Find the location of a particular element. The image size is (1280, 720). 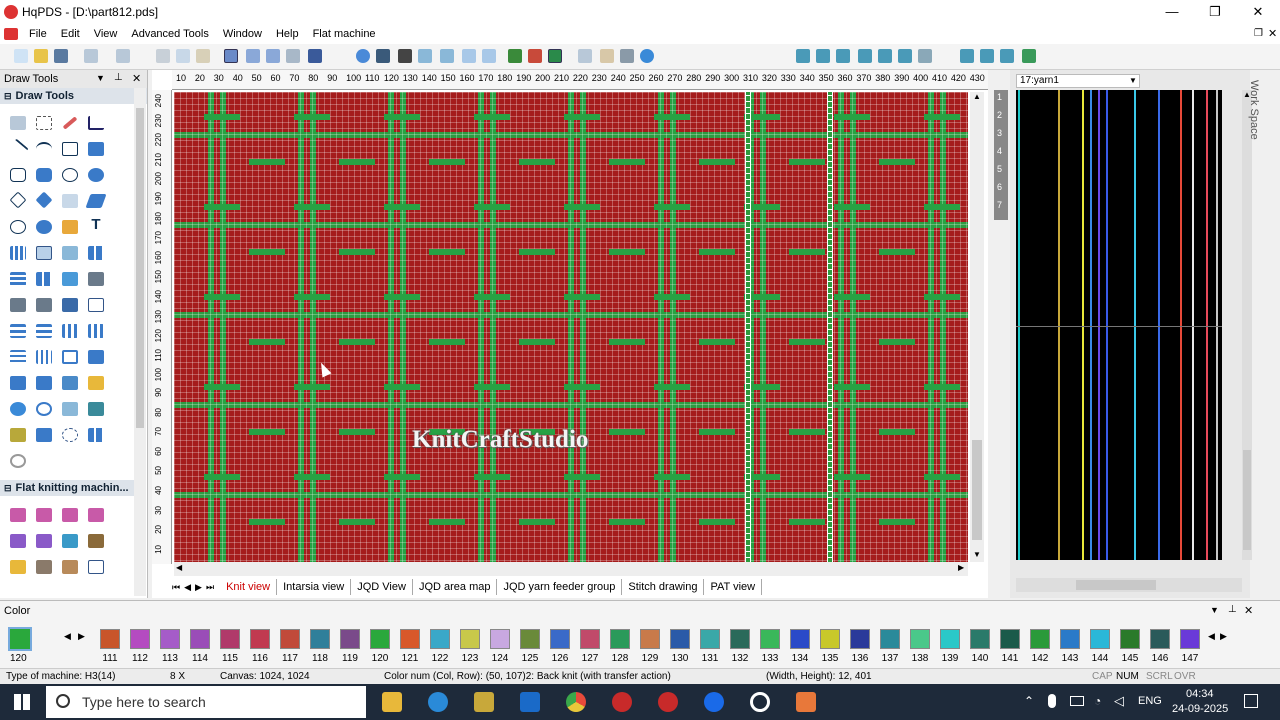

panel-close-icon: ✕ is located at coordinates (1248, 610).